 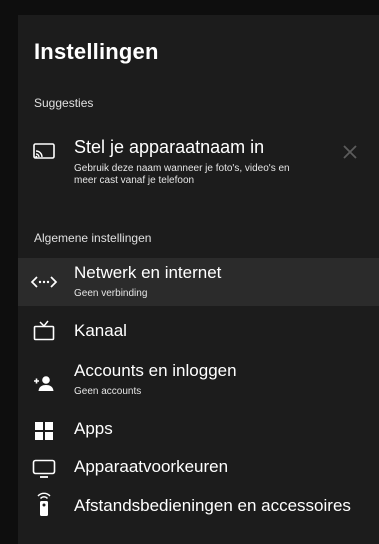 What do you see at coordinates (93, 428) in the screenshot?
I see `settings-item-label: Apps` at bounding box center [93, 428].